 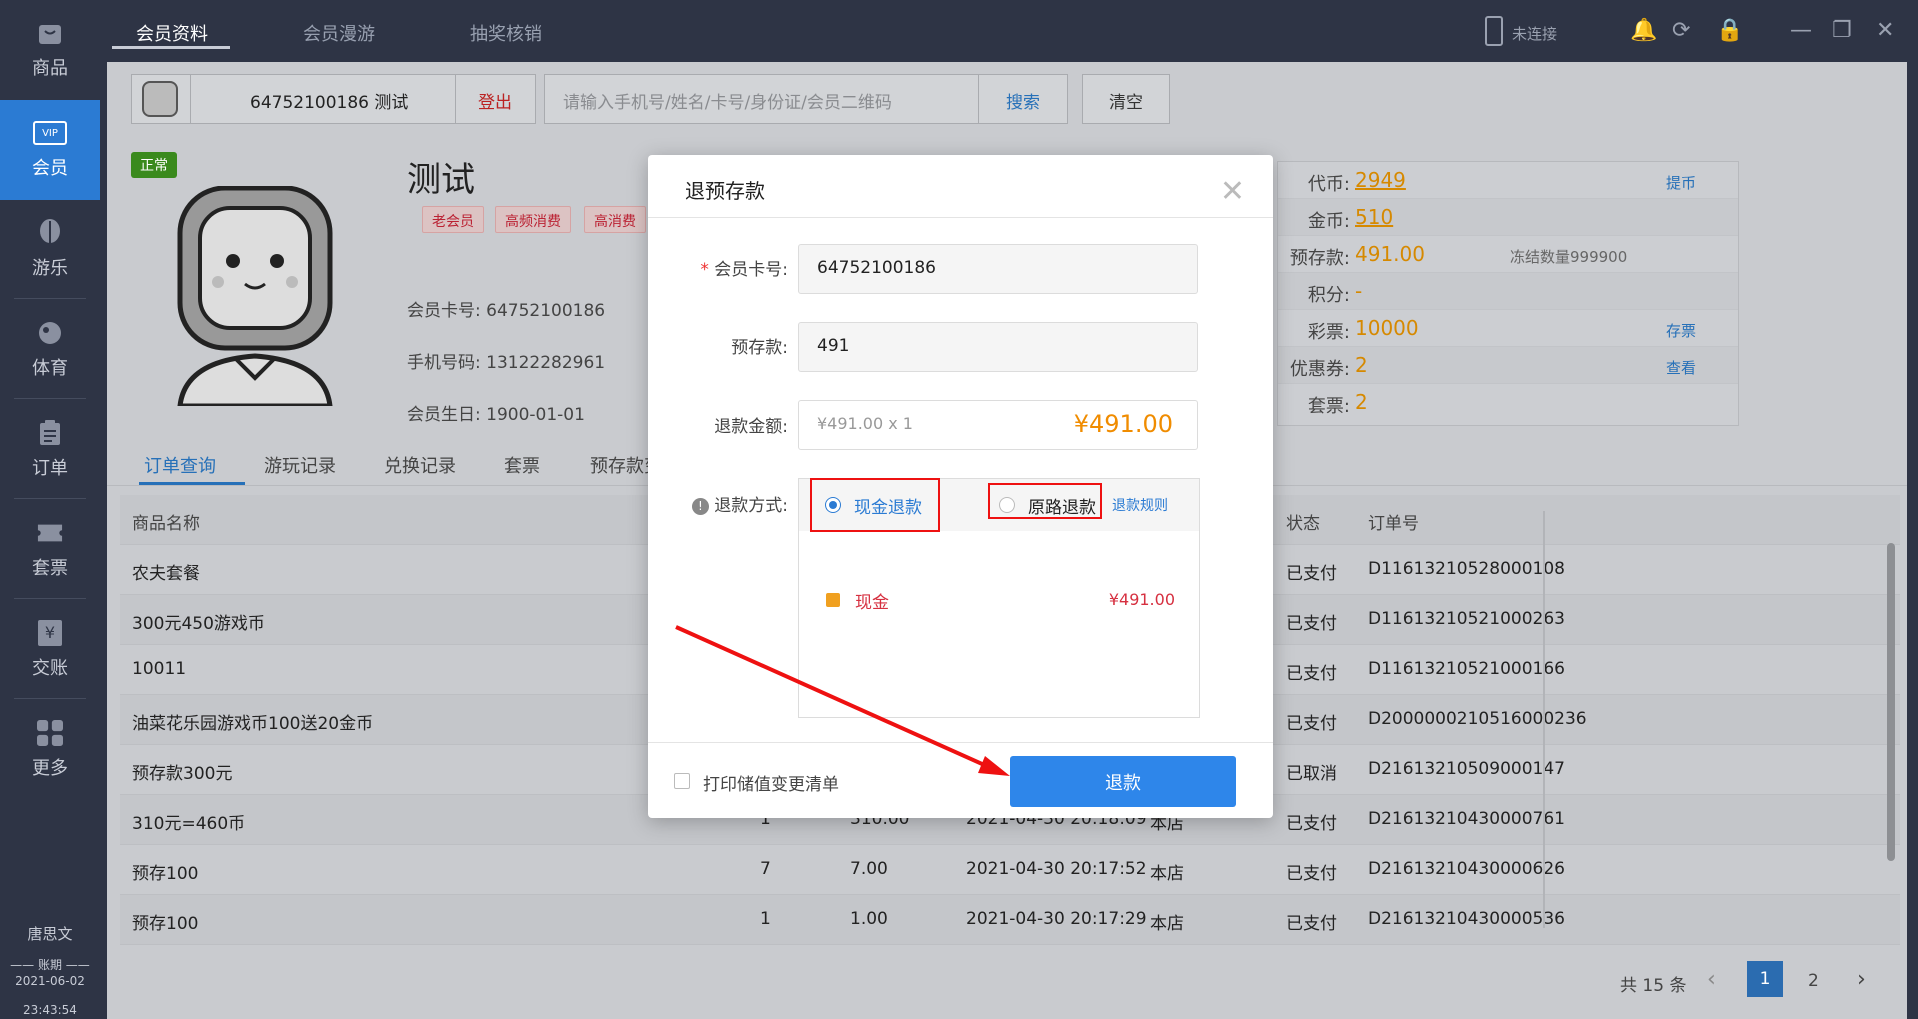 What do you see at coordinates (842, 700) in the screenshot?
I see `annotation-arrow` at bounding box center [842, 700].